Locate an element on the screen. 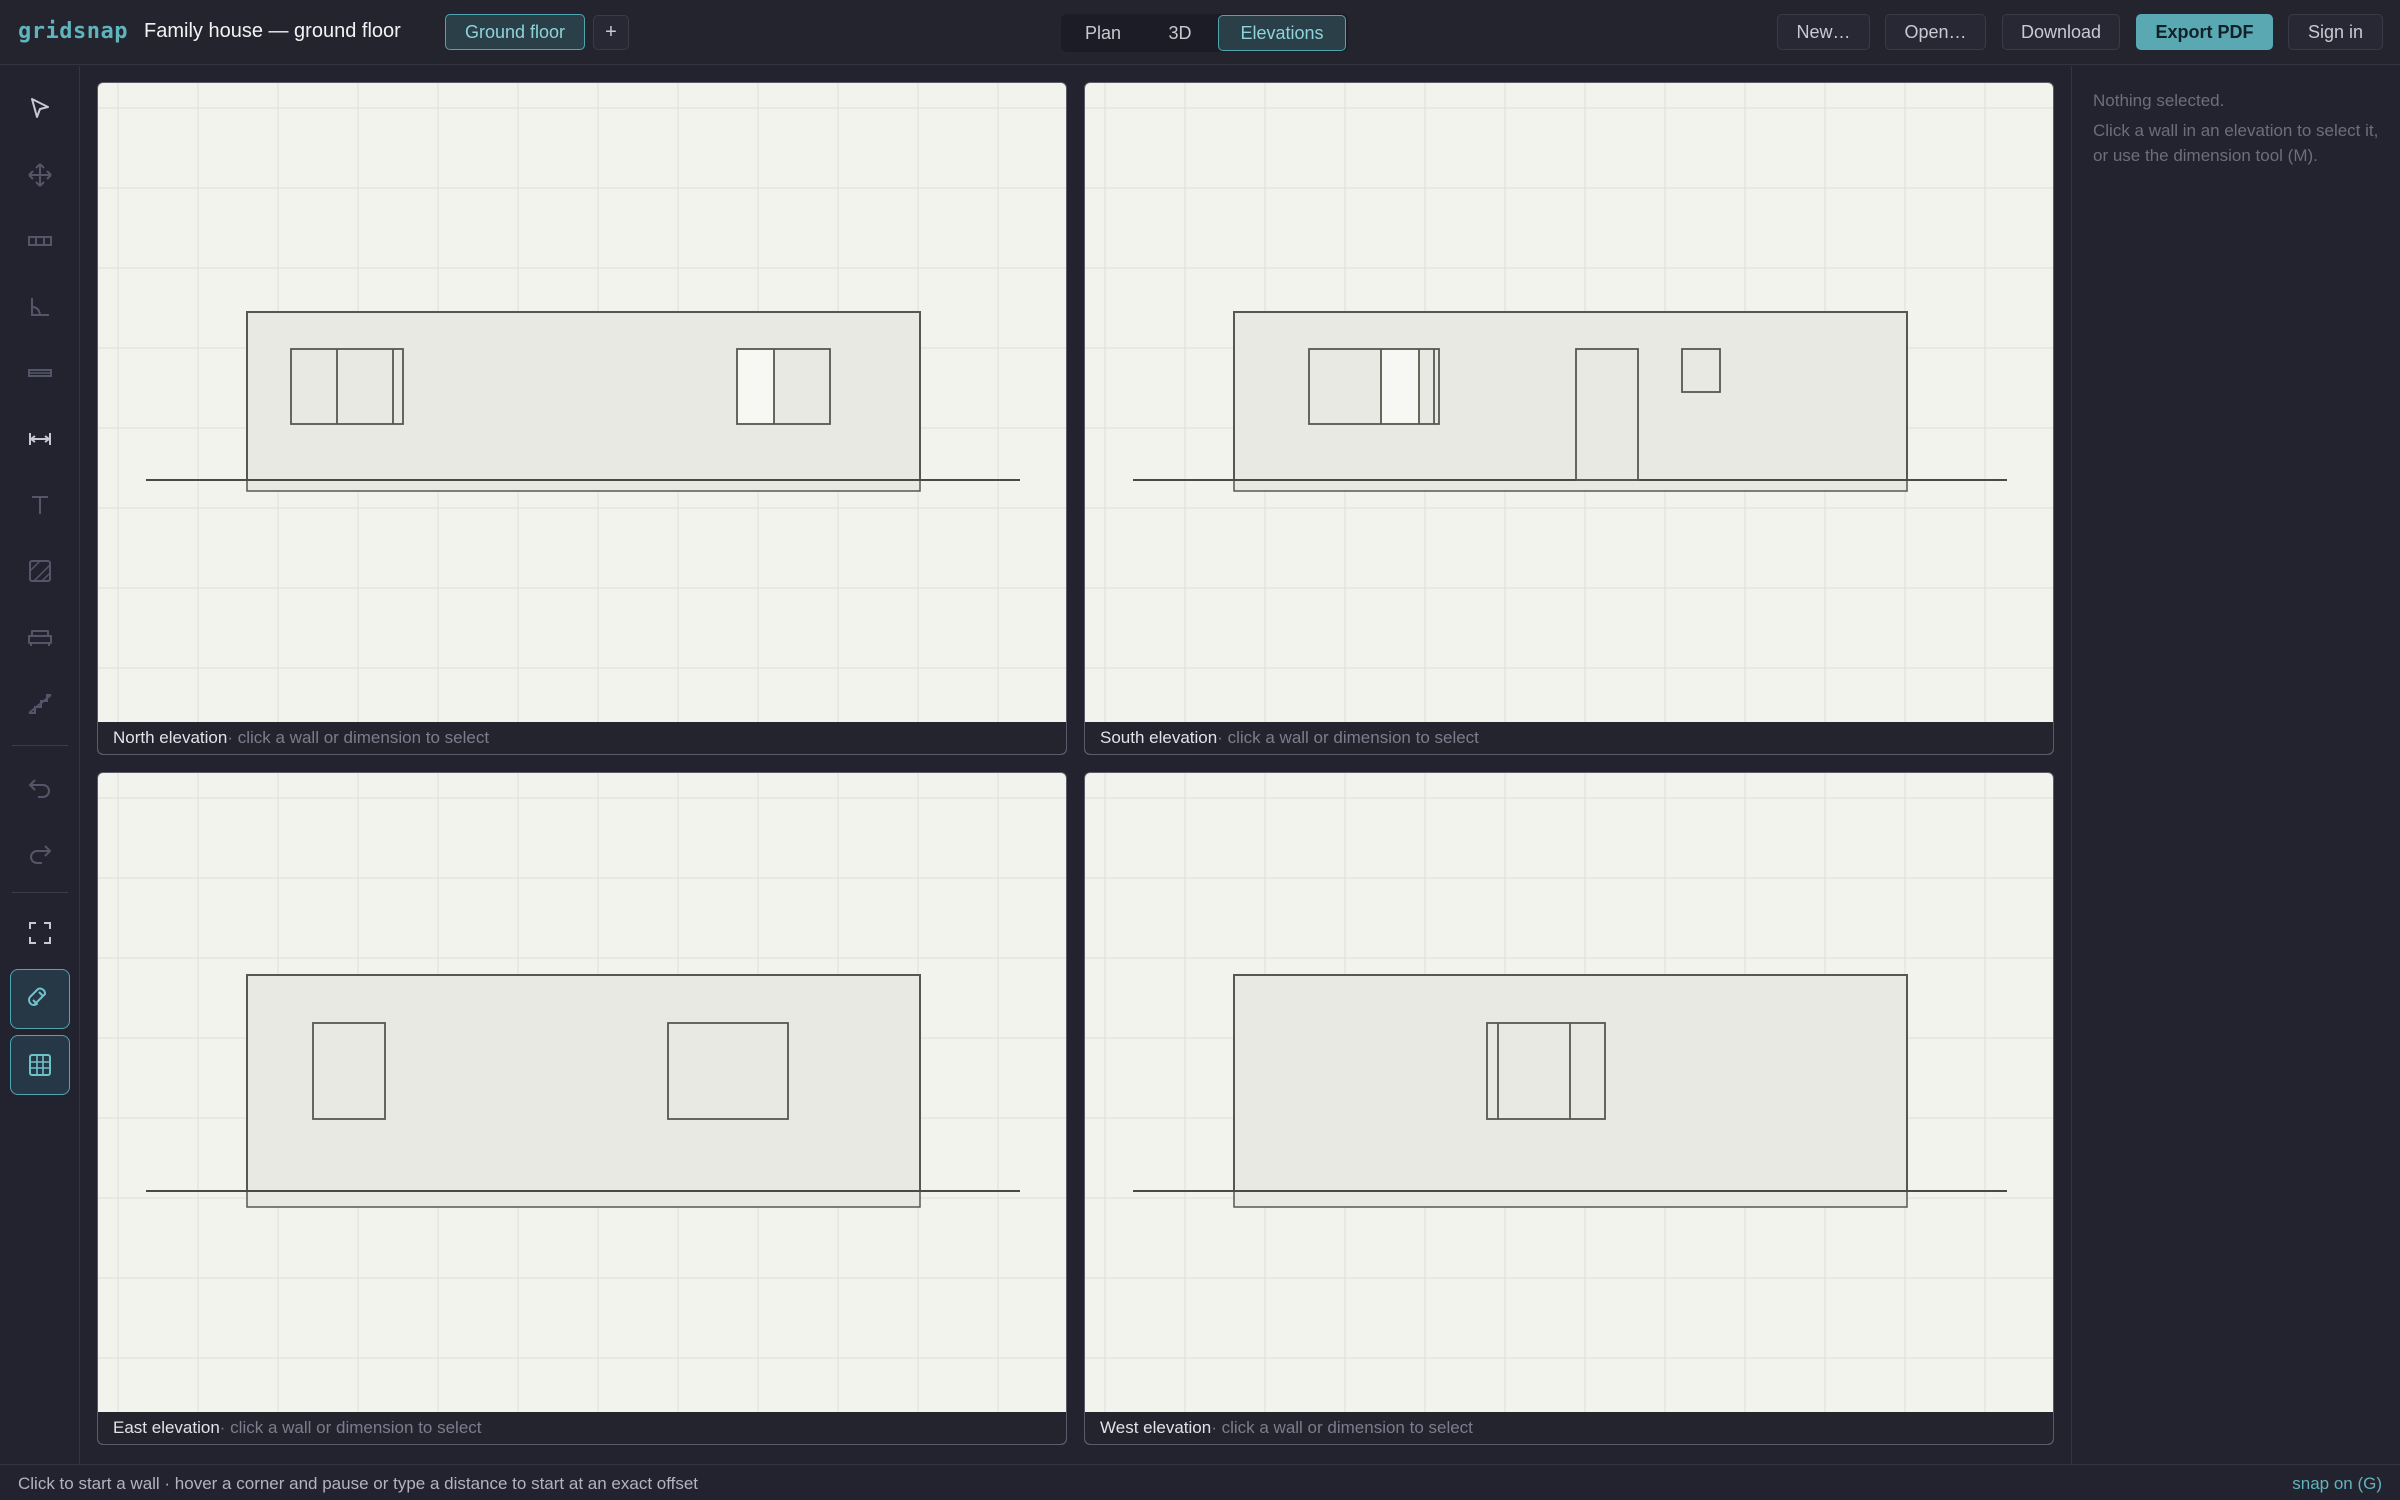 The height and width of the screenshot is (1500, 2400). select-tool is located at coordinates (40, 109).